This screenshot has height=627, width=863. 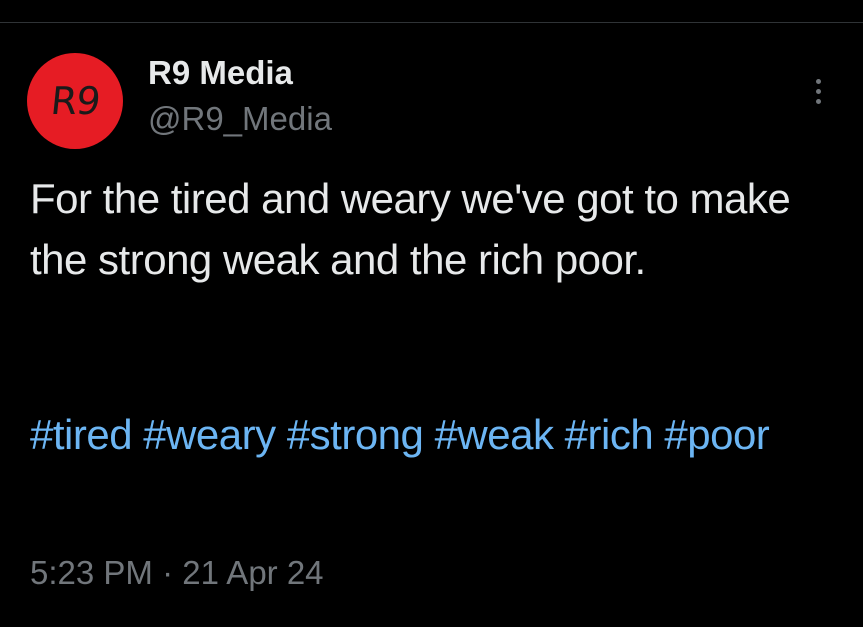 I want to click on tweet-date: 21 Apr 24, so click(x=252, y=572).